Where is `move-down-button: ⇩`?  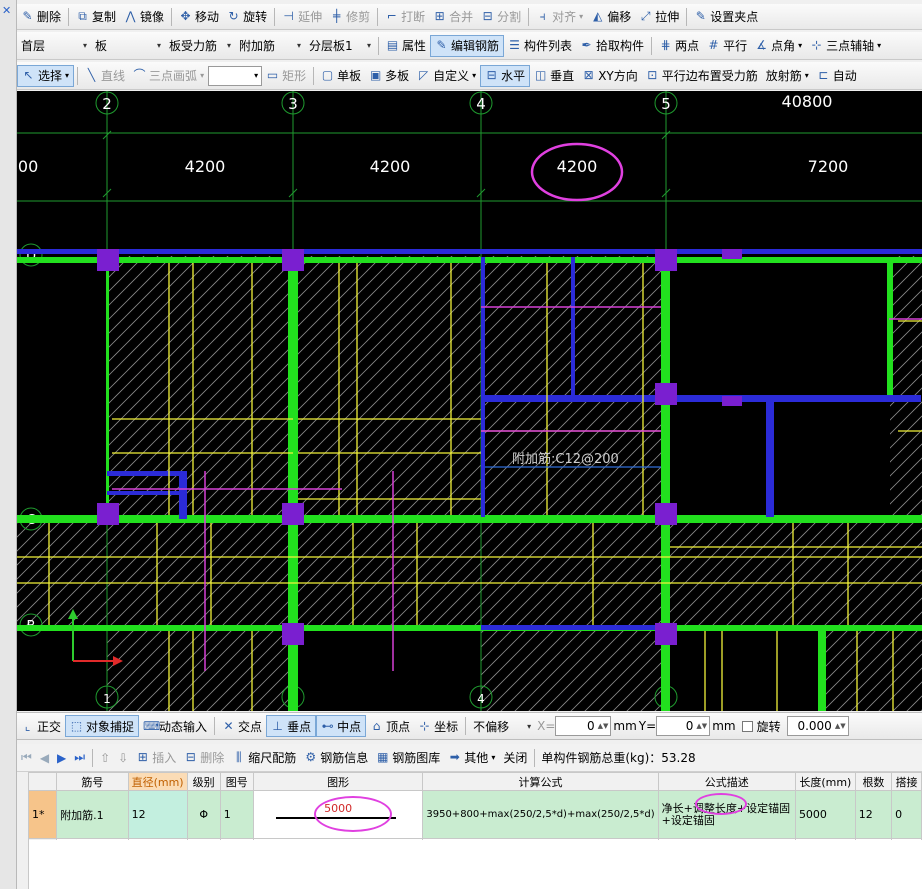 move-down-button: ⇩ is located at coordinates (123, 758).